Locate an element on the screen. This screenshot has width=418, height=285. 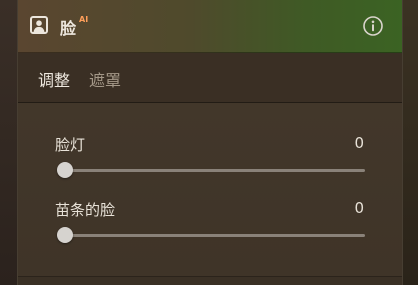
tab-adjust: 调整 is located at coordinates (54, 79).